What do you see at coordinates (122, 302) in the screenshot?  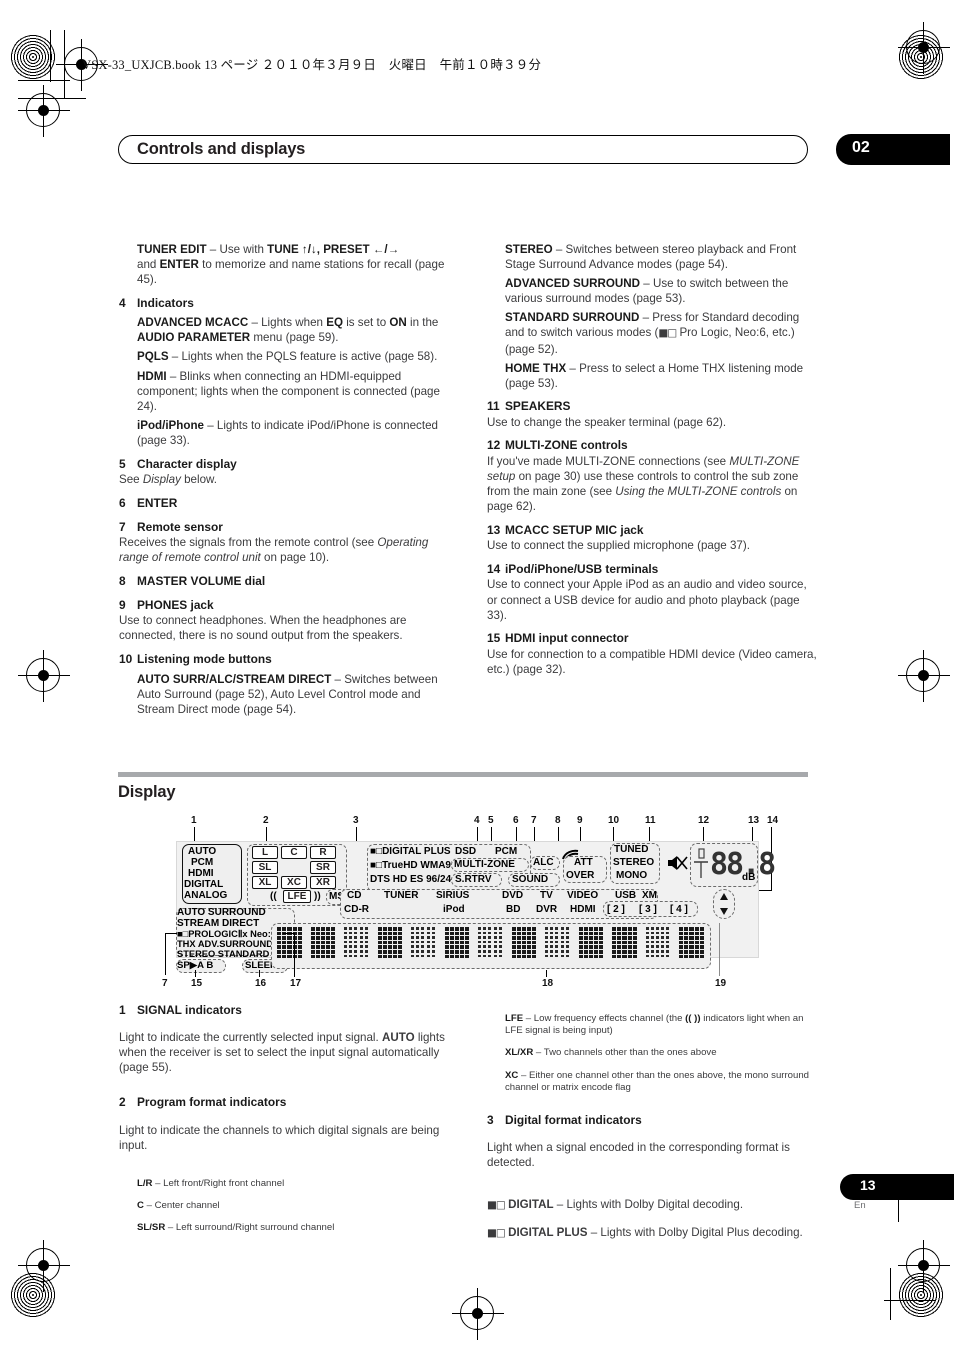 I see `item-4-number: 4` at bounding box center [122, 302].